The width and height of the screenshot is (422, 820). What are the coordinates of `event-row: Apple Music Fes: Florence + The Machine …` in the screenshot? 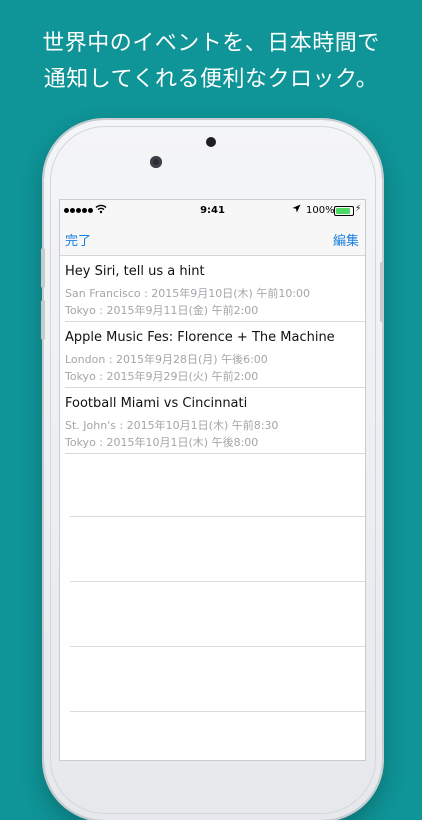 It's located at (215, 355).